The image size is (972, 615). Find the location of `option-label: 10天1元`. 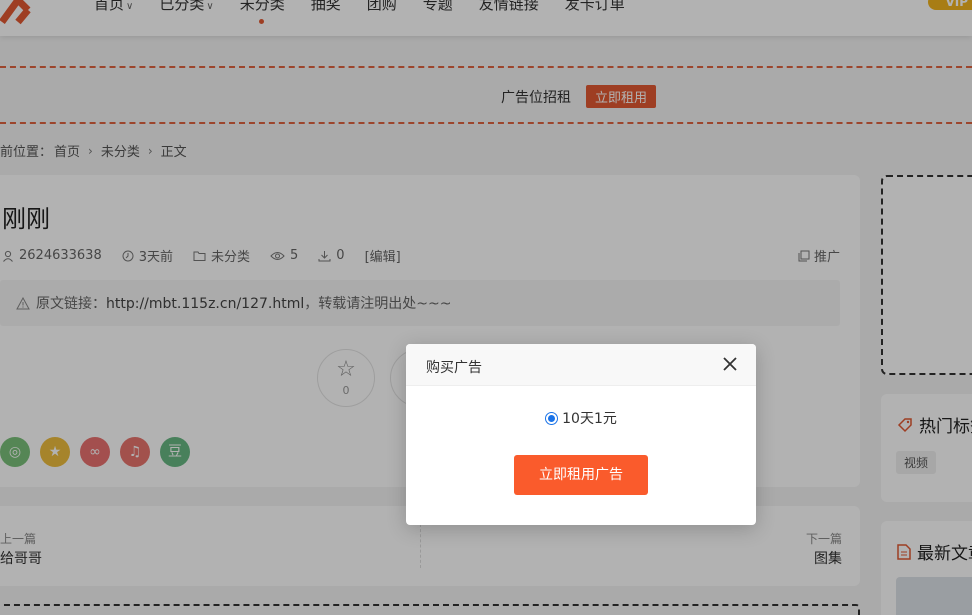

option-label: 10天1元 is located at coordinates (589, 419).